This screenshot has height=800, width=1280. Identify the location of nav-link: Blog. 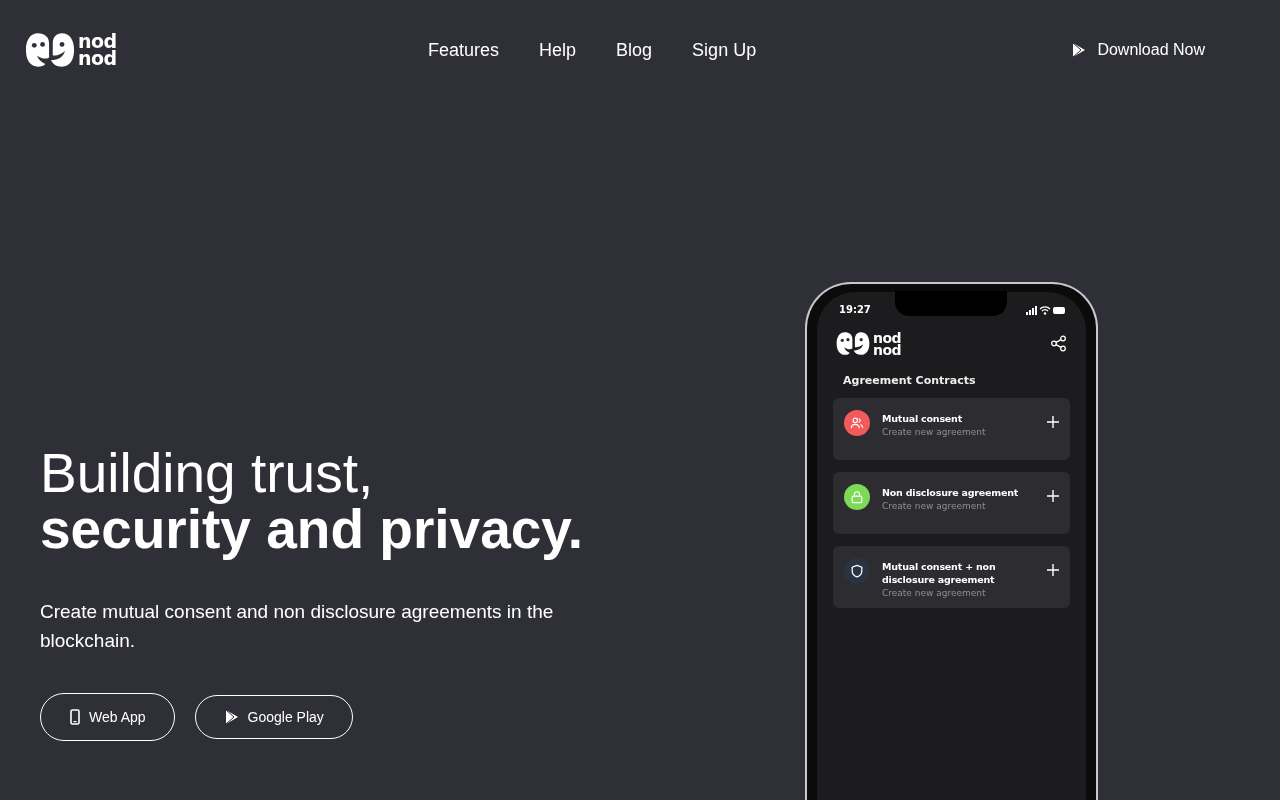
(634, 50).